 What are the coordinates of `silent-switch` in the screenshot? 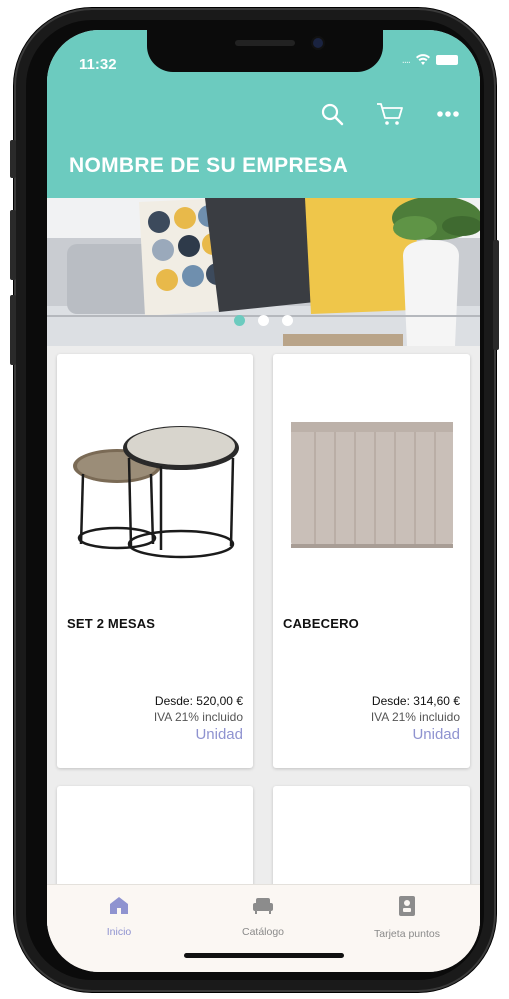 It's located at (13, 159).